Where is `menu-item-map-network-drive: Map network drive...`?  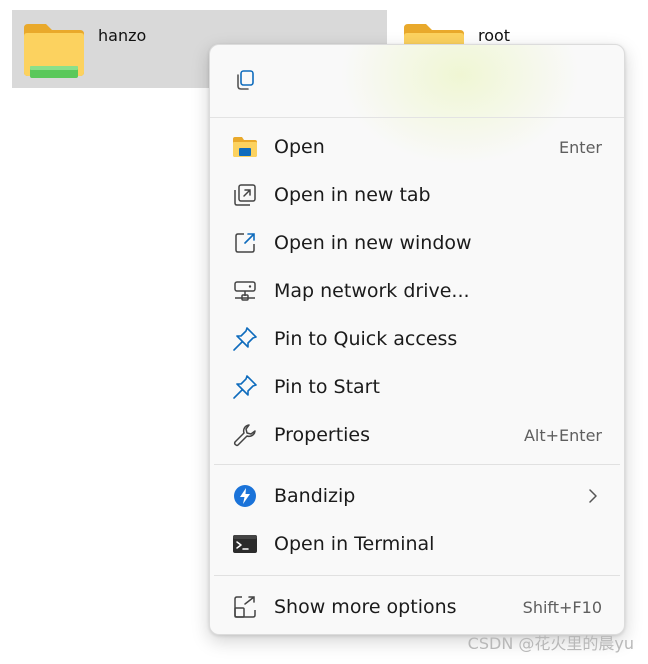
menu-item-map-network-drive: Map network drive... is located at coordinates (417, 291).